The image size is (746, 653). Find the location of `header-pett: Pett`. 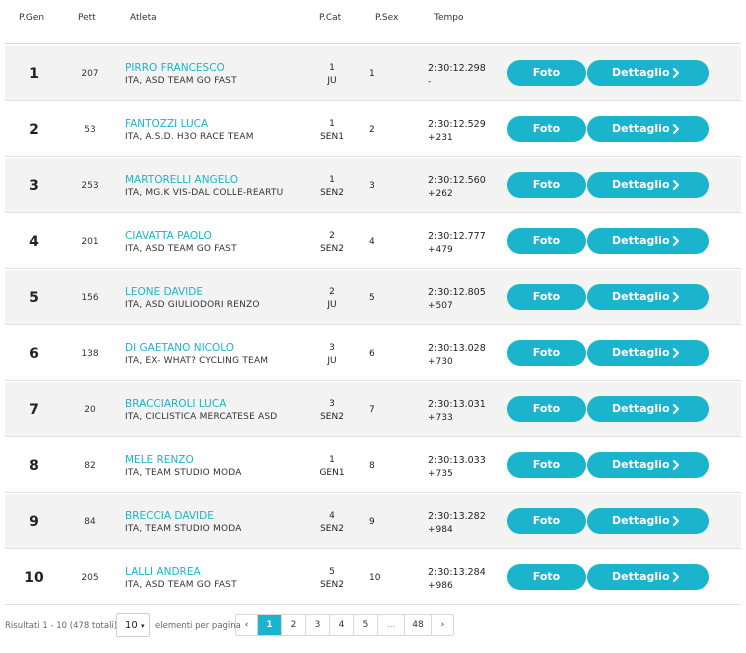

header-pett: Pett is located at coordinates (87, 18).